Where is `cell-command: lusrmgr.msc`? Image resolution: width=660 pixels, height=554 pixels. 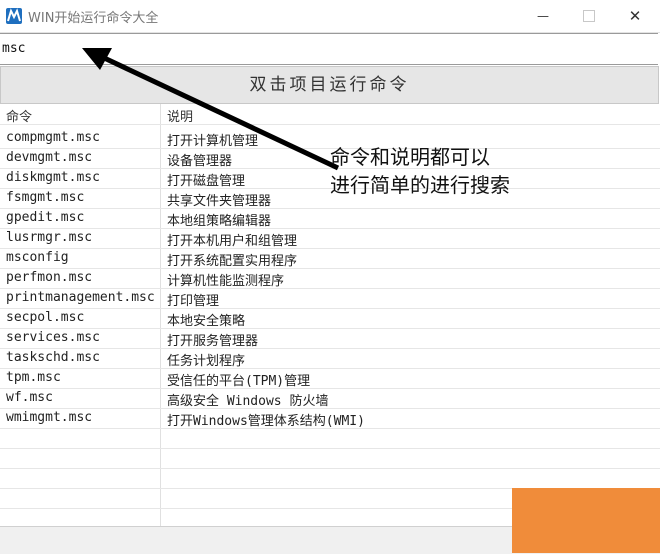 cell-command: lusrmgr.msc is located at coordinates (49, 237).